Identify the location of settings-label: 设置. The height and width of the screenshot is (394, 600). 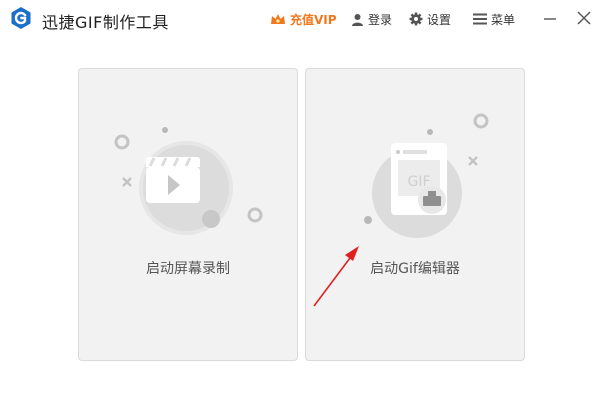
(439, 19).